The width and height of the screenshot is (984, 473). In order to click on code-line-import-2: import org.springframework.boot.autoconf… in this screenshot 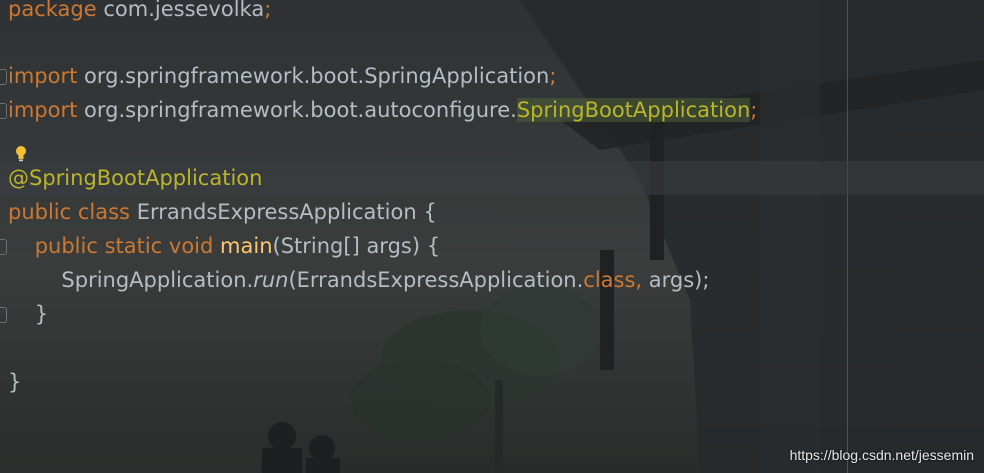, I will do `click(492, 110)`.